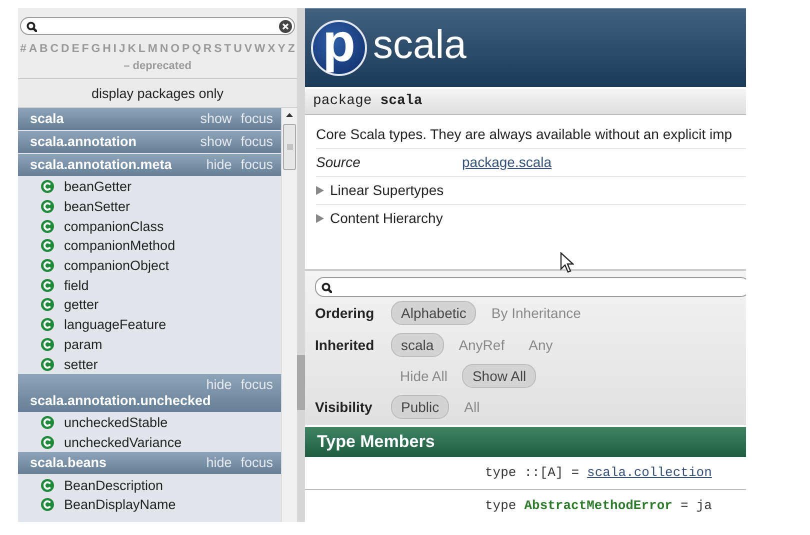 The height and width of the screenshot is (535, 810). I want to click on class-link: BeanDisplayName, so click(120, 504).